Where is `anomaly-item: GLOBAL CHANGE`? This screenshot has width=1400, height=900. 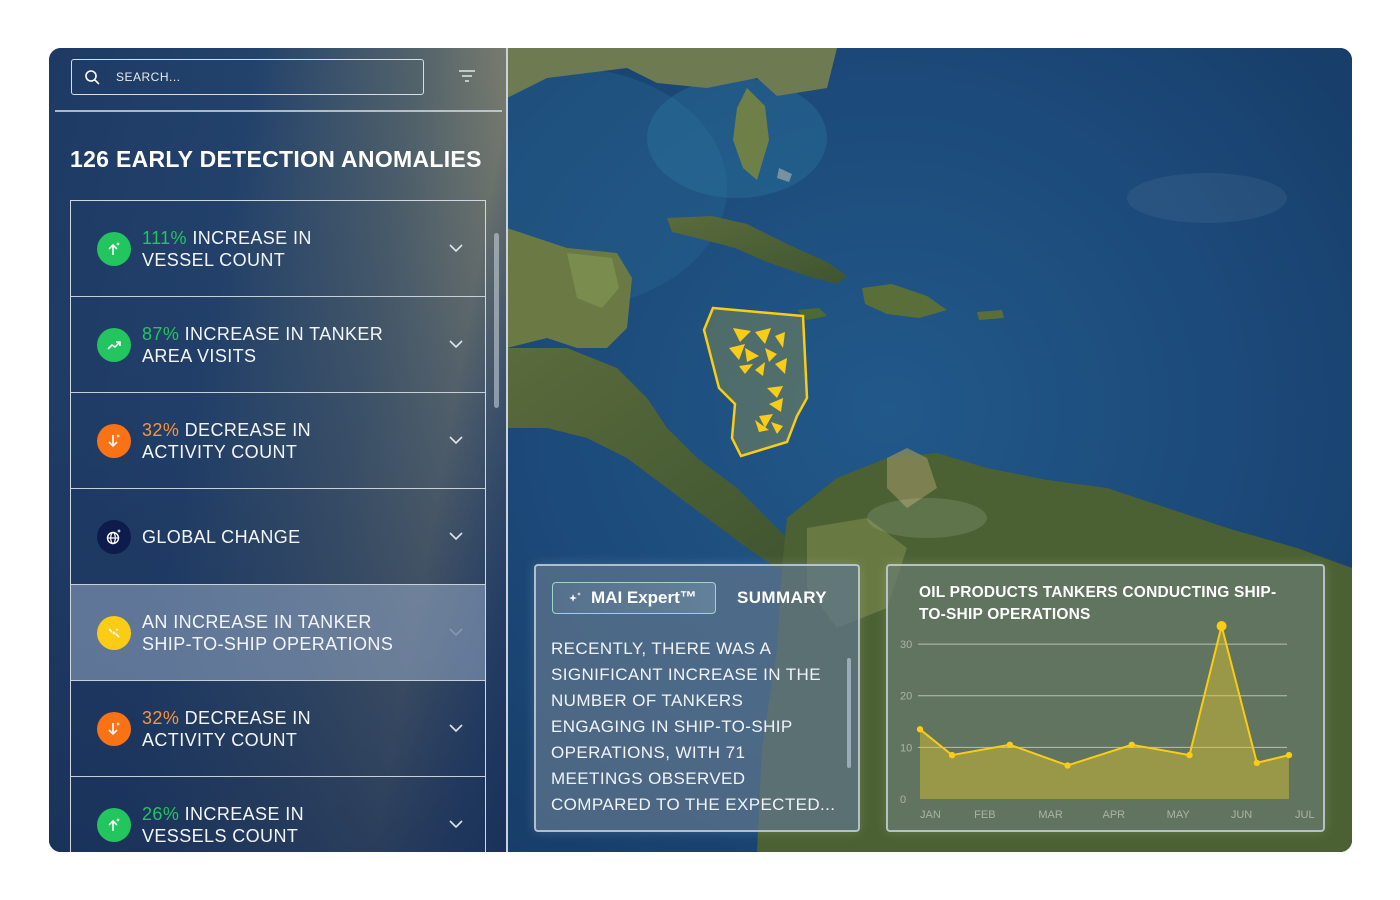 anomaly-item: GLOBAL CHANGE is located at coordinates (278, 537).